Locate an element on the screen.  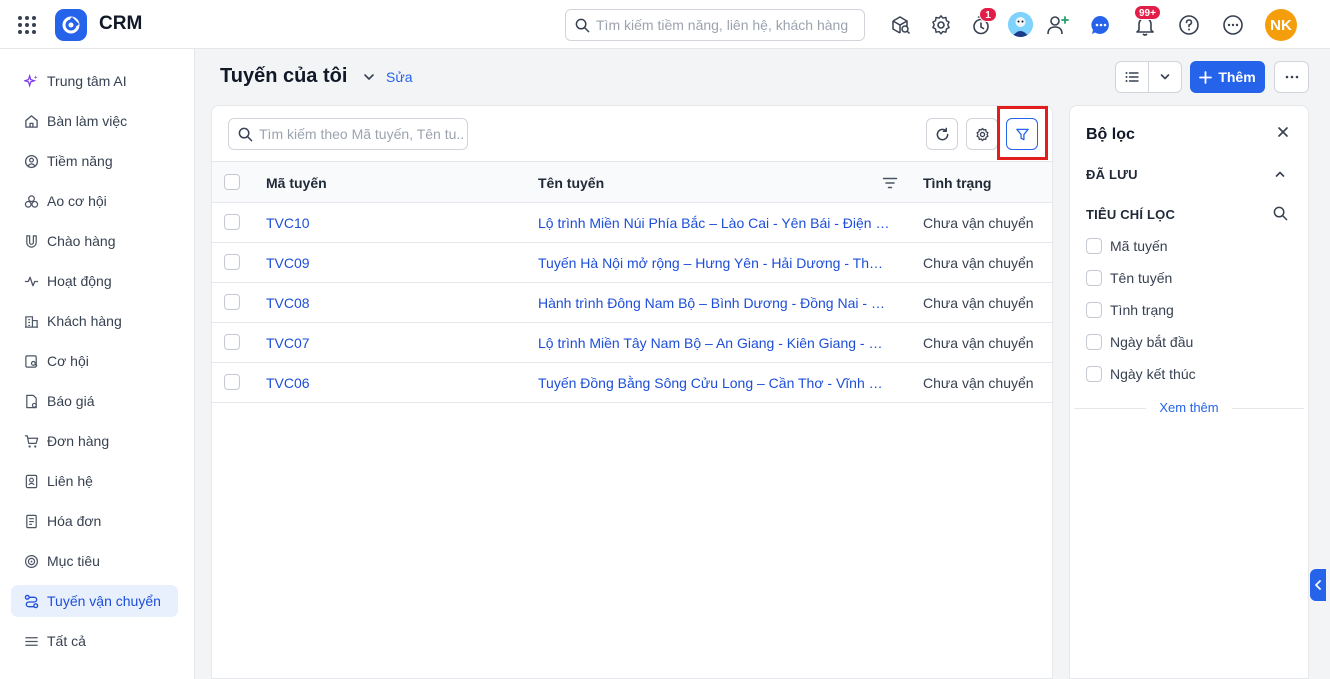
building-icon is located at coordinates (31, 321).